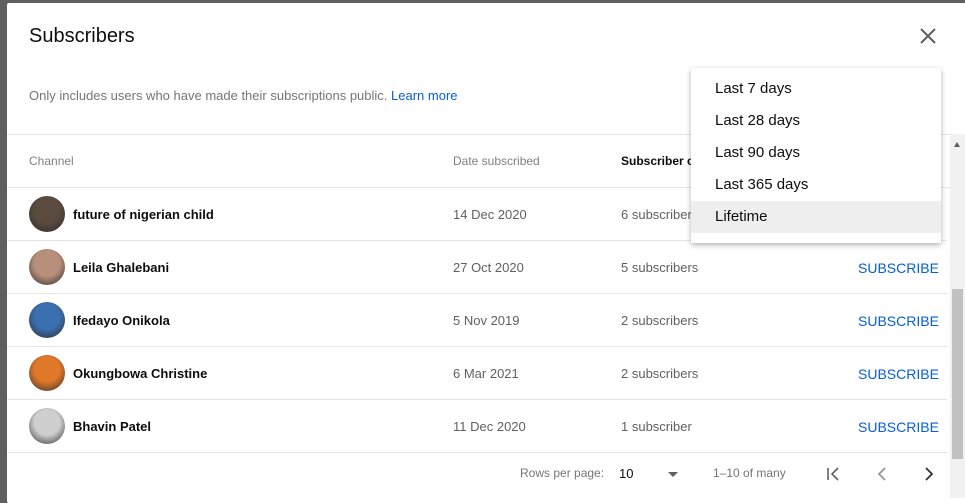 This screenshot has height=503, width=965. Describe the element at coordinates (816, 217) in the screenshot. I see `menu-item: Lifetime` at that location.